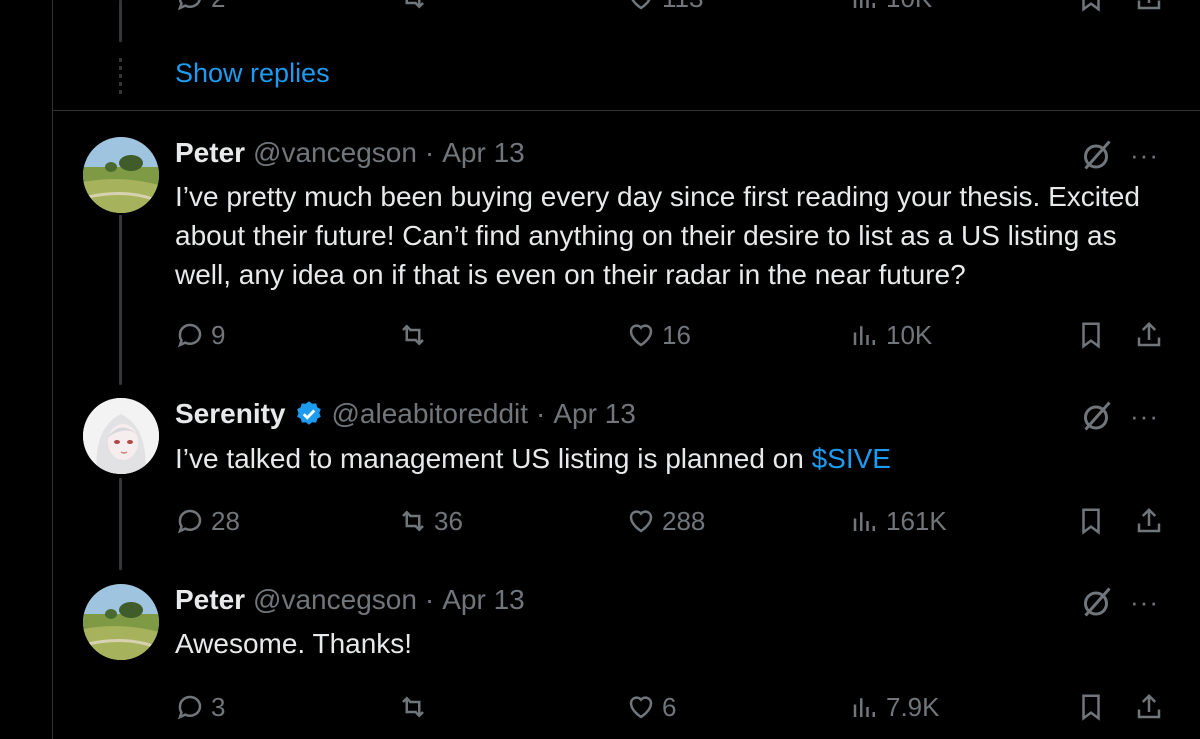 This screenshot has height=739, width=1200. What do you see at coordinates (430, 521) in the screenshot?
I see `repost-button: 36` at bounding box center [430, 521].